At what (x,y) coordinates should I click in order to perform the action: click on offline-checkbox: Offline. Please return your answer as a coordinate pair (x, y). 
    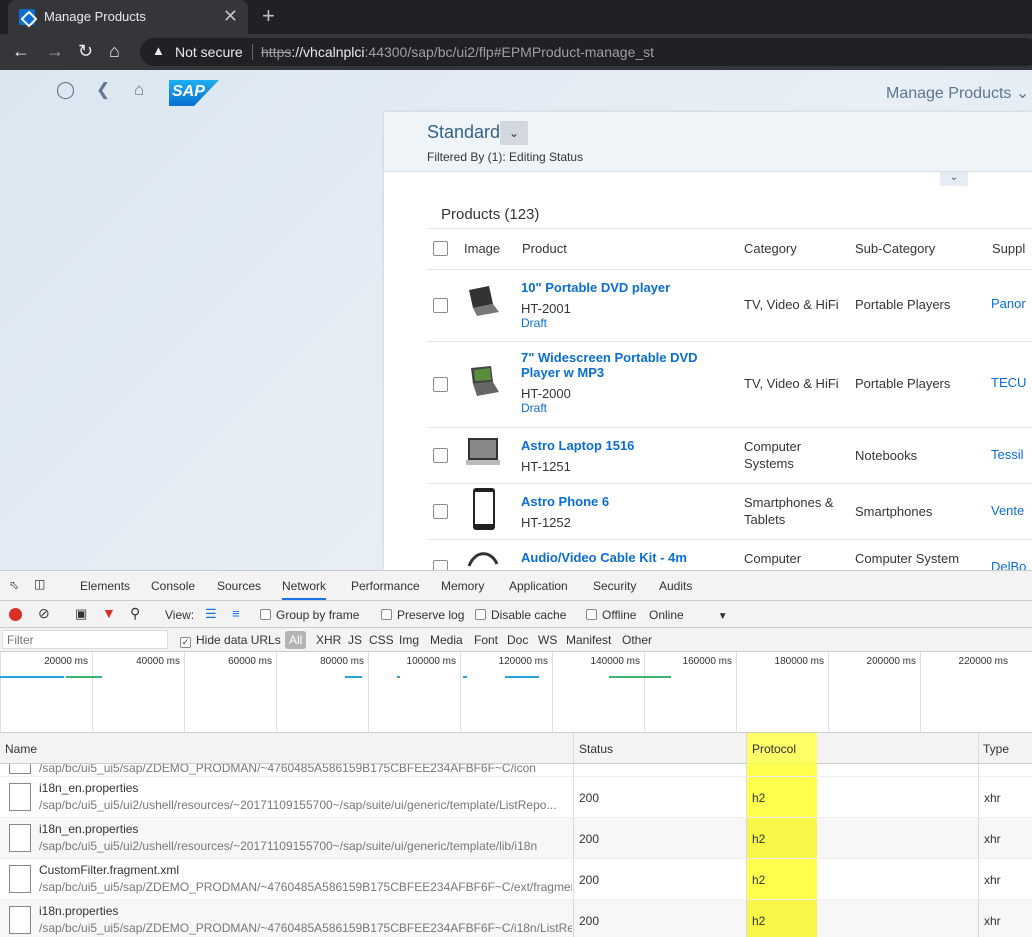
    Looking at the image, I should click on (611, 615).